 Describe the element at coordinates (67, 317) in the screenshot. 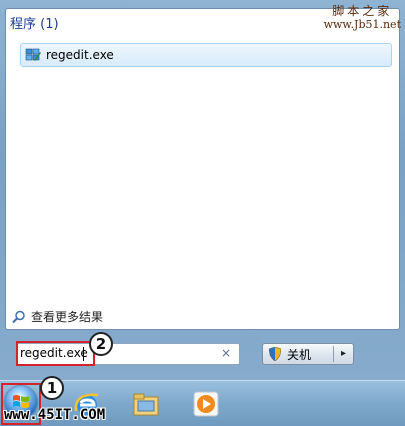

I see `see-more-label: 查看更多结果` at that location.